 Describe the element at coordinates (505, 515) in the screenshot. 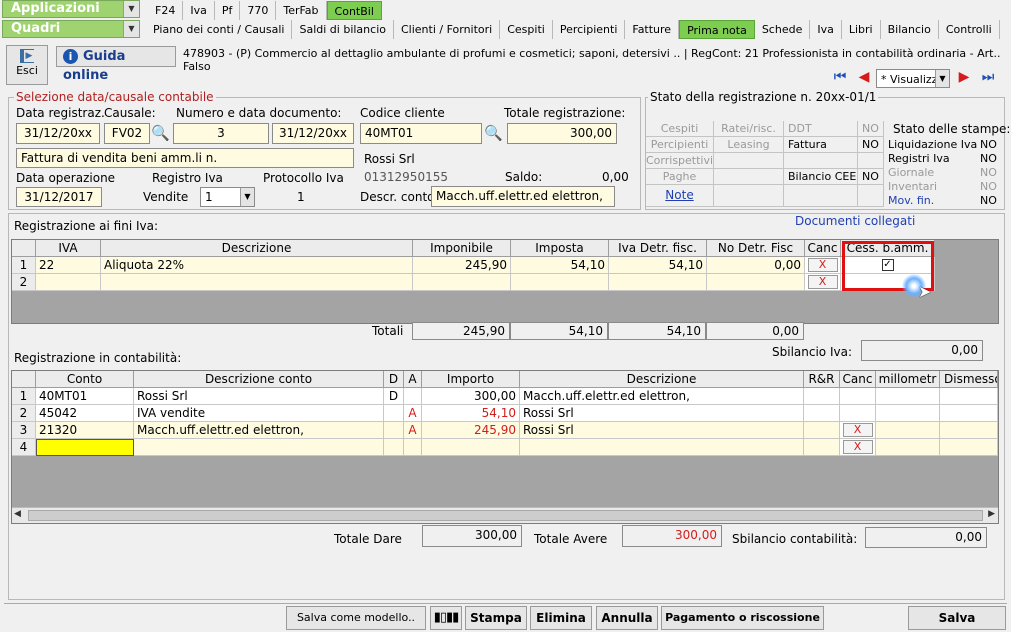

I see `scrollbar-thumb` at that location.